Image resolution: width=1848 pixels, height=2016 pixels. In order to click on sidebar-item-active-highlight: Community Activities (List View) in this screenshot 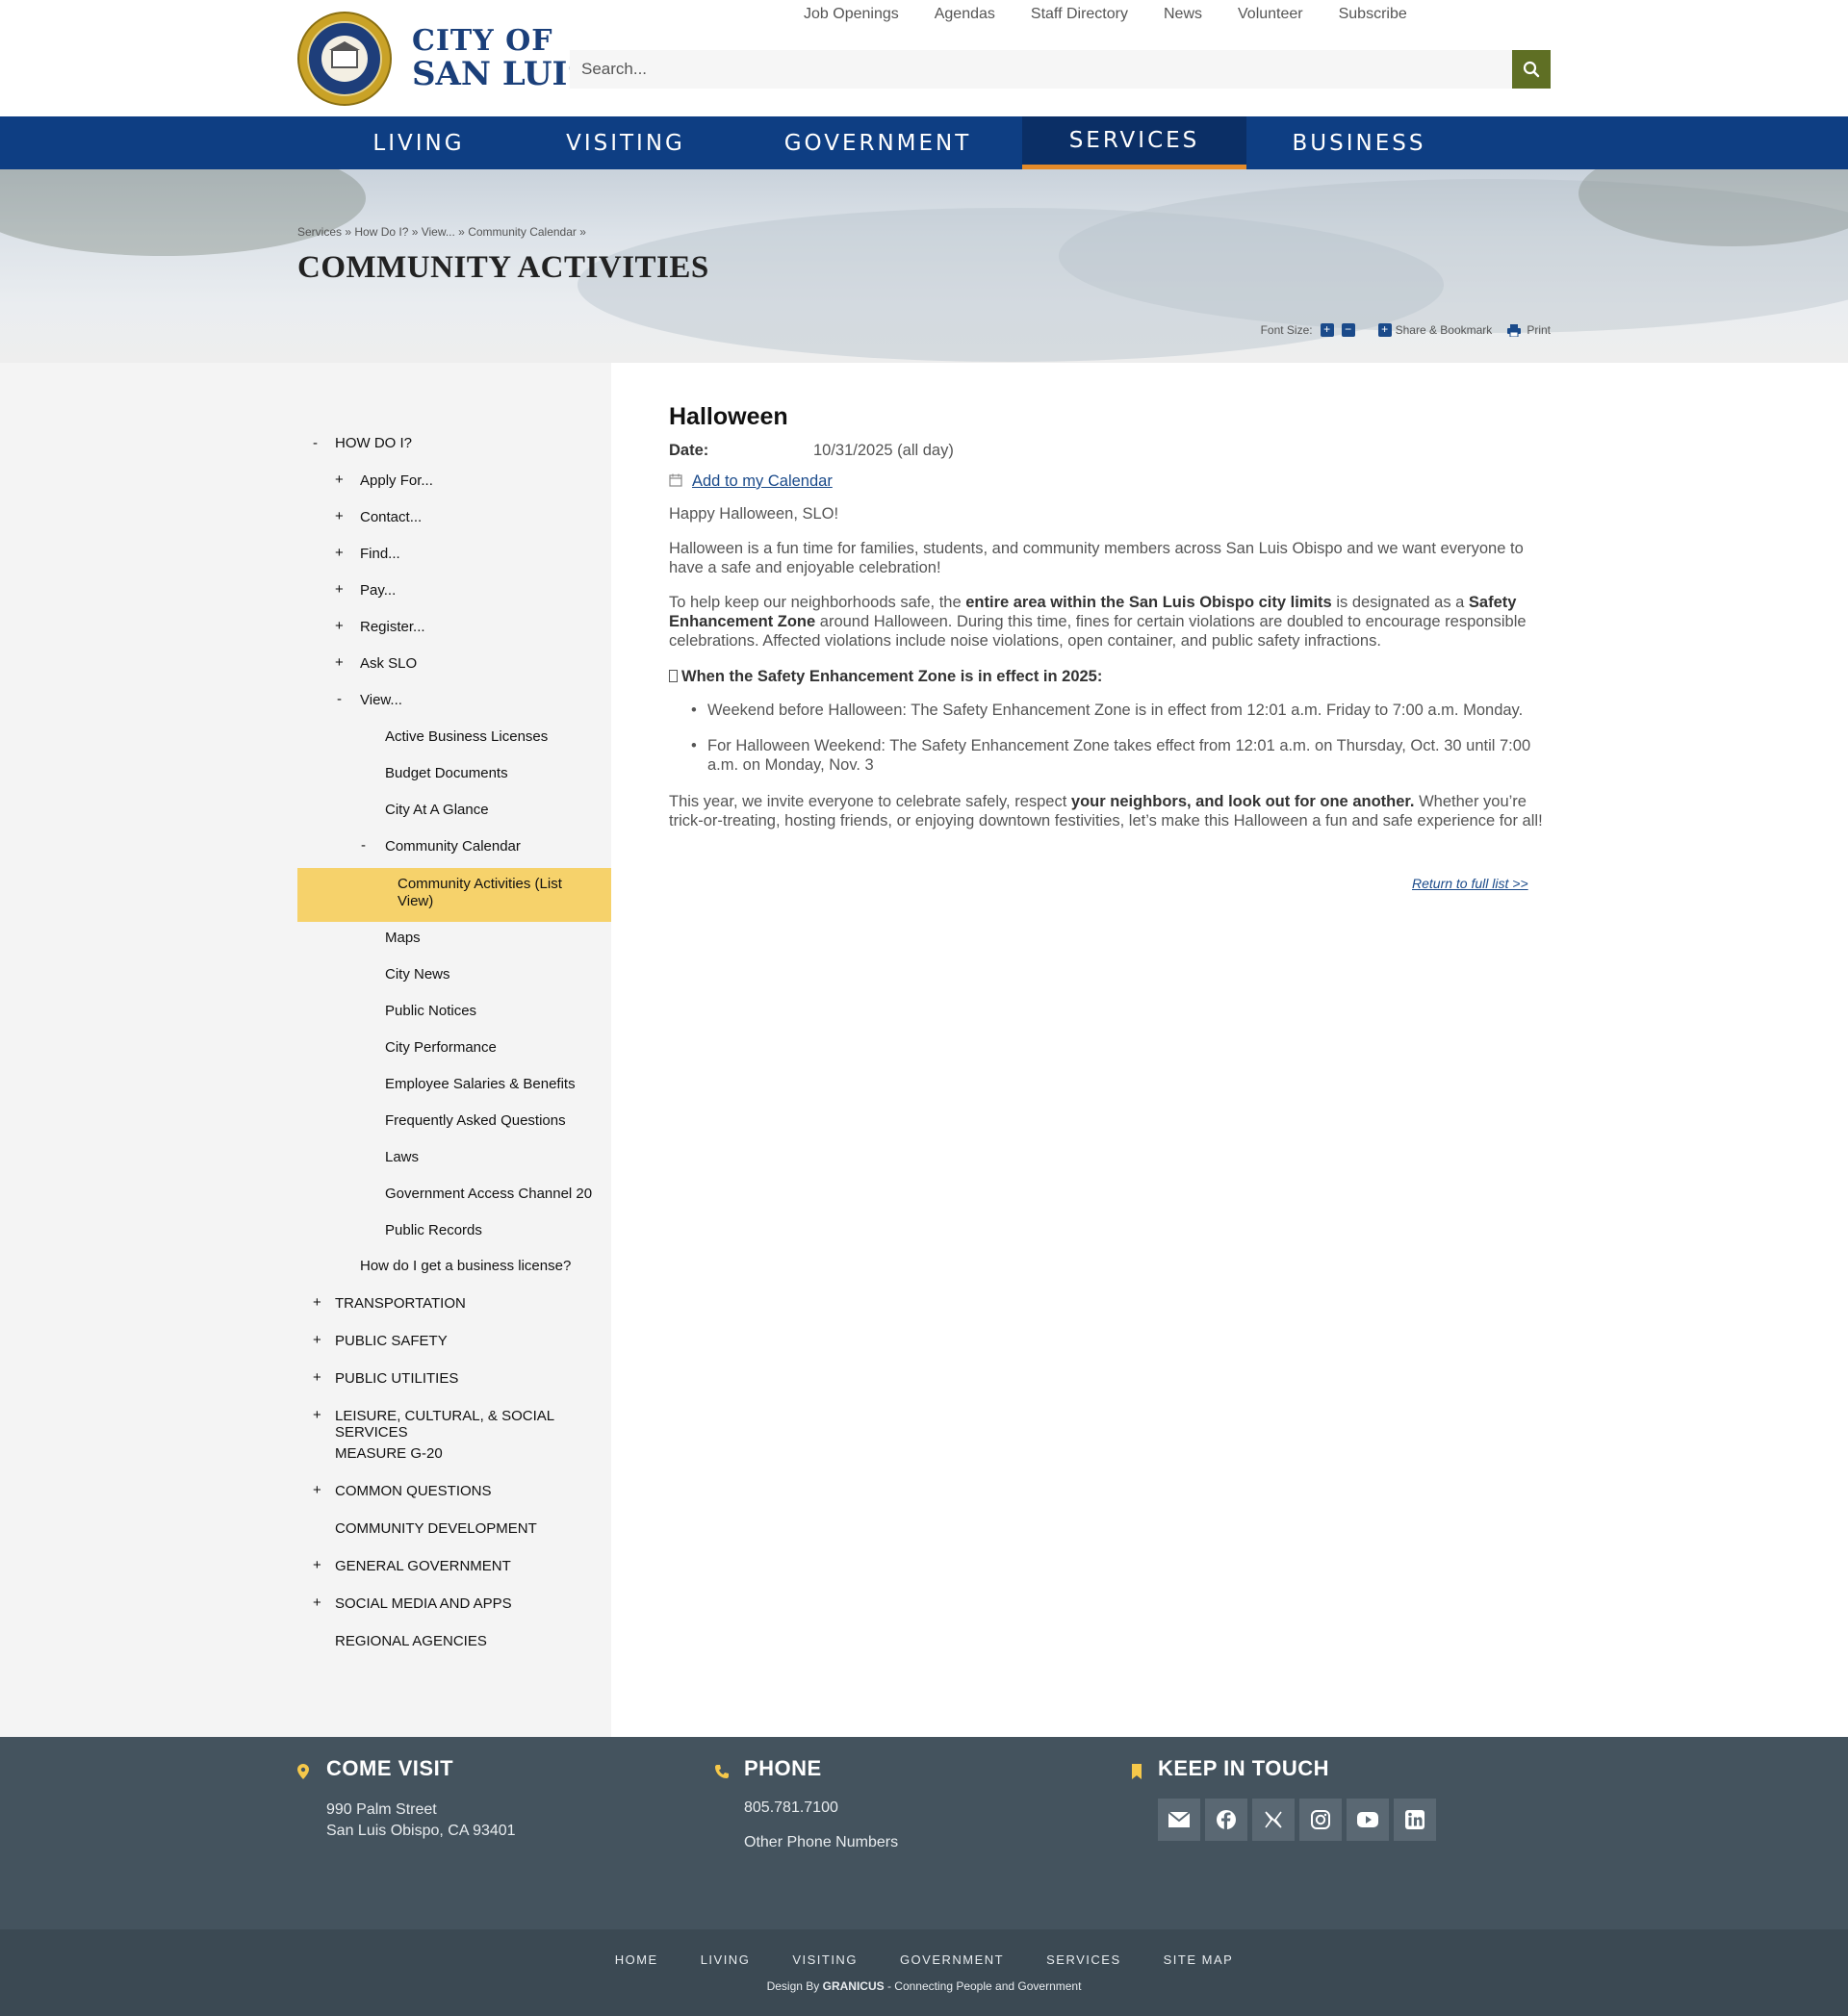, I will do `click(454, 895)`.